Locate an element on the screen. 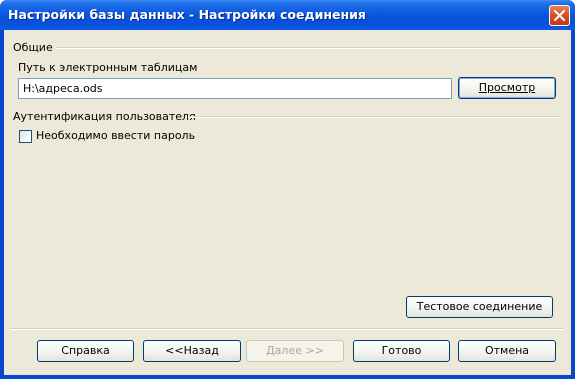  next-button: Далее >> is located at coordinates (295, 351).